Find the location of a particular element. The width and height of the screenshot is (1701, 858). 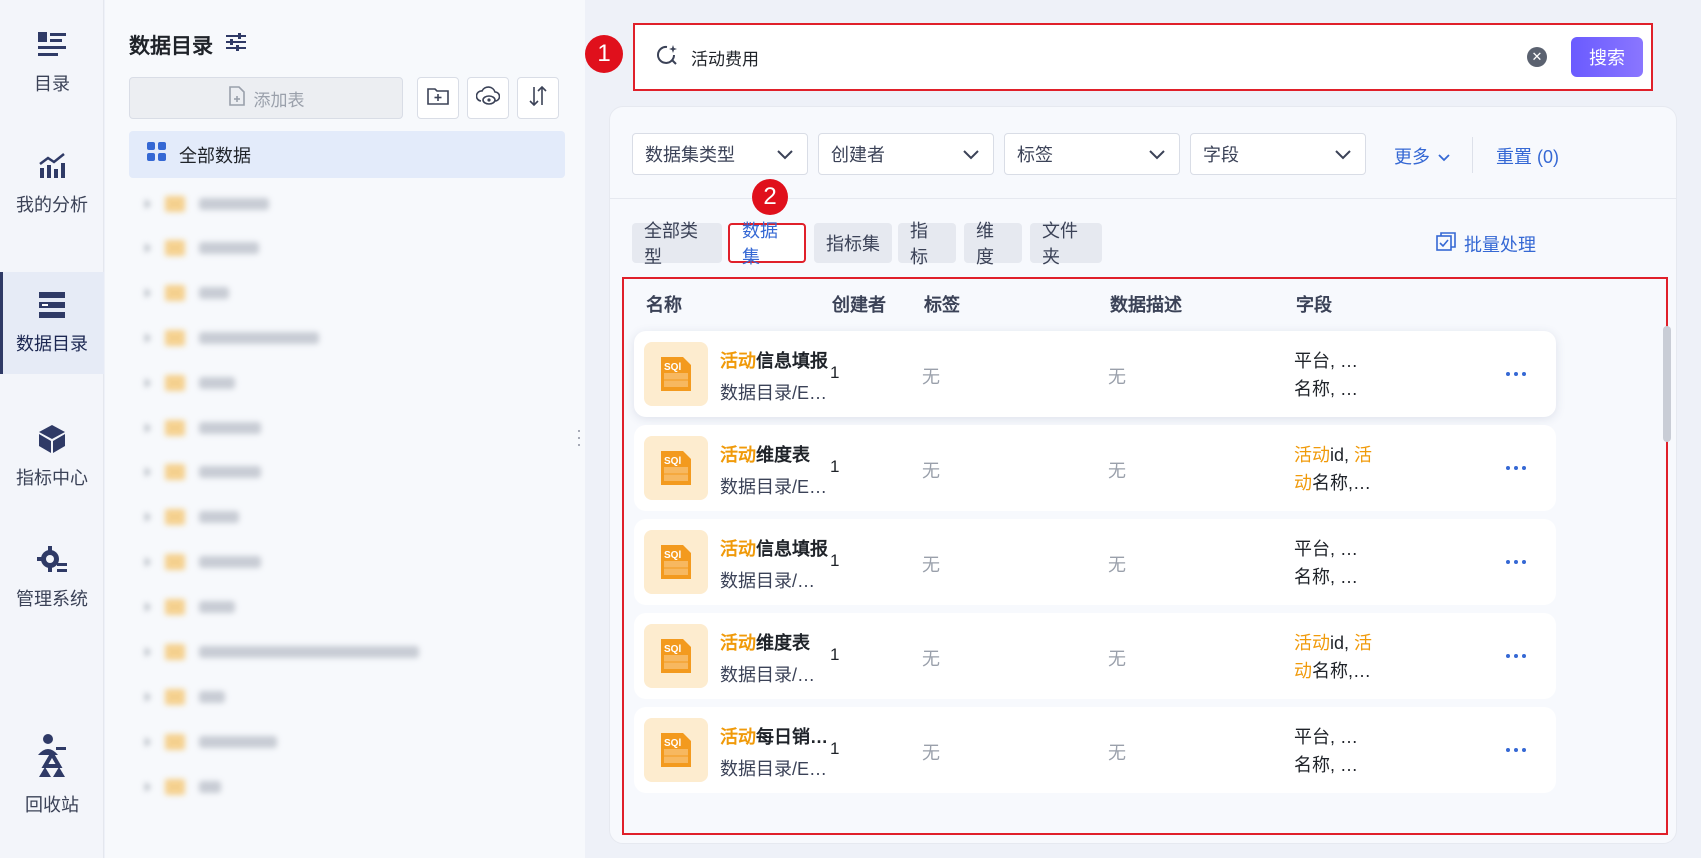

rail-item-recycle-bin: 回收站 is located at coordinates (52, 784).